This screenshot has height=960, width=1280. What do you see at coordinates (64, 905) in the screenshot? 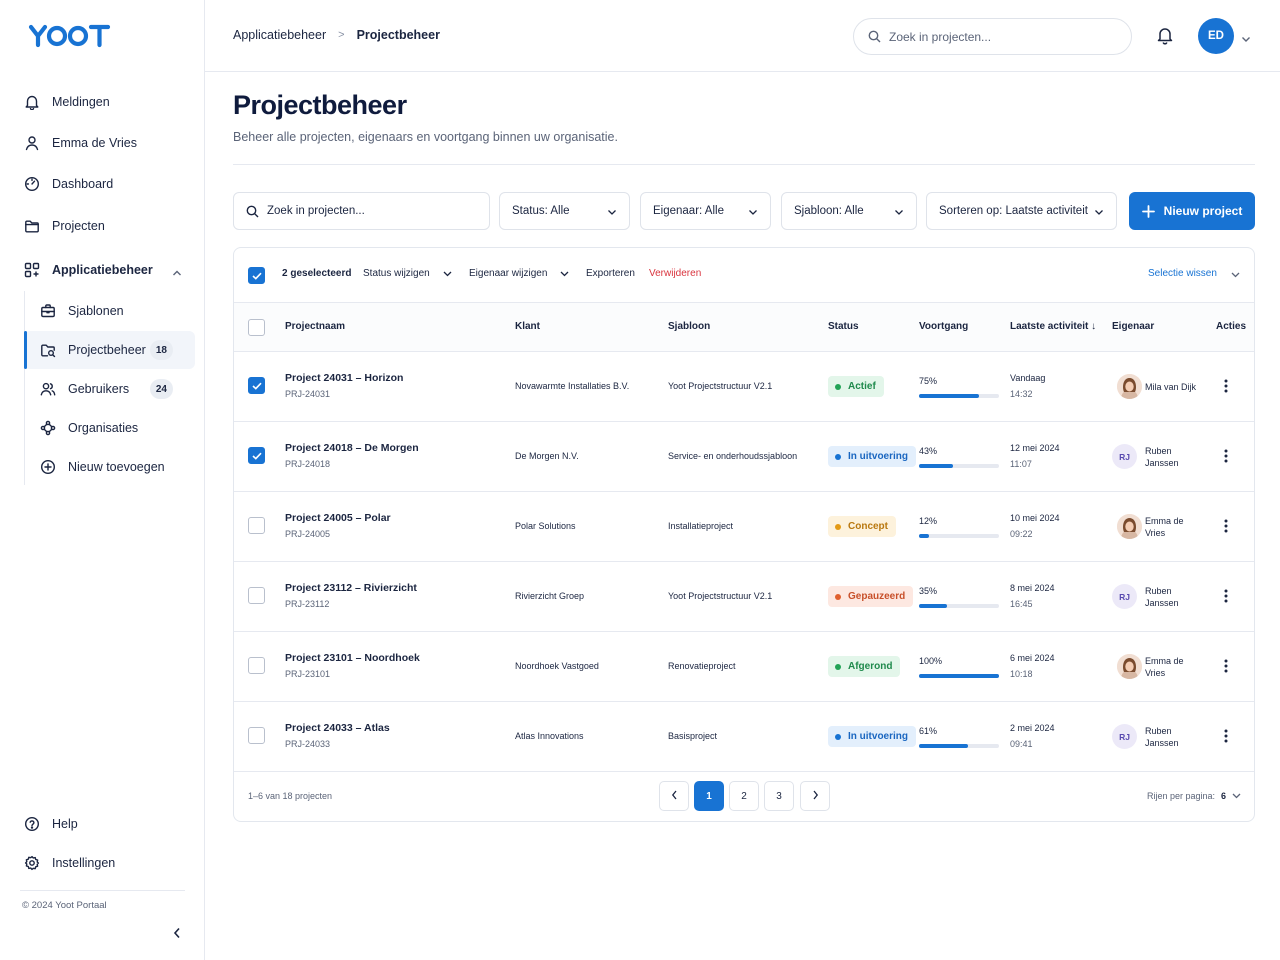
I see `copyright-text: © 2024 Yoot Portaal` at bounding box center [64, 905].